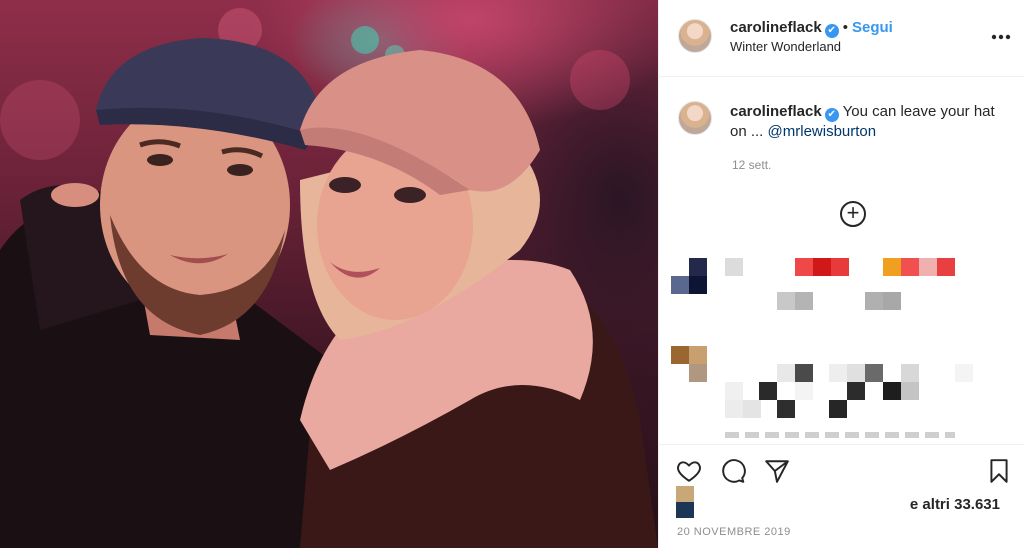  I want to click on header-line: carolineflack ✔ • Segui, so click(811, 28).